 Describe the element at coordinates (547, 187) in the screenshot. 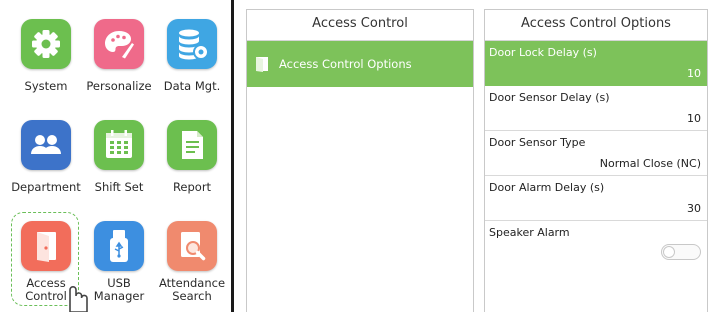

I see `option-label: Door Alarm Delay (s)` at that location.